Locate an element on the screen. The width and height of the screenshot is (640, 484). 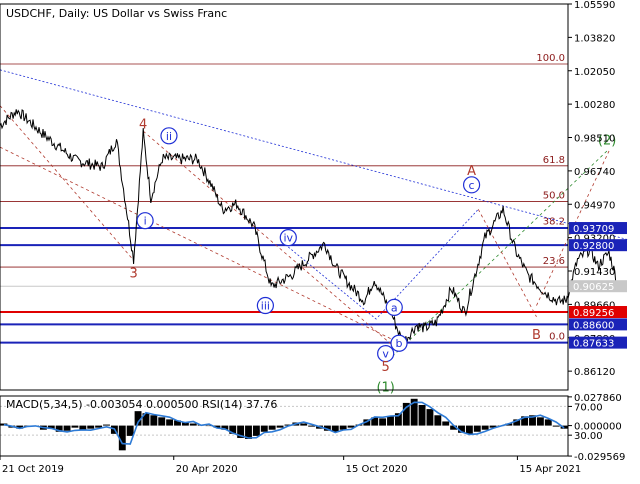
fib-level-label: 23.6 is located at coordinates (554, 261).